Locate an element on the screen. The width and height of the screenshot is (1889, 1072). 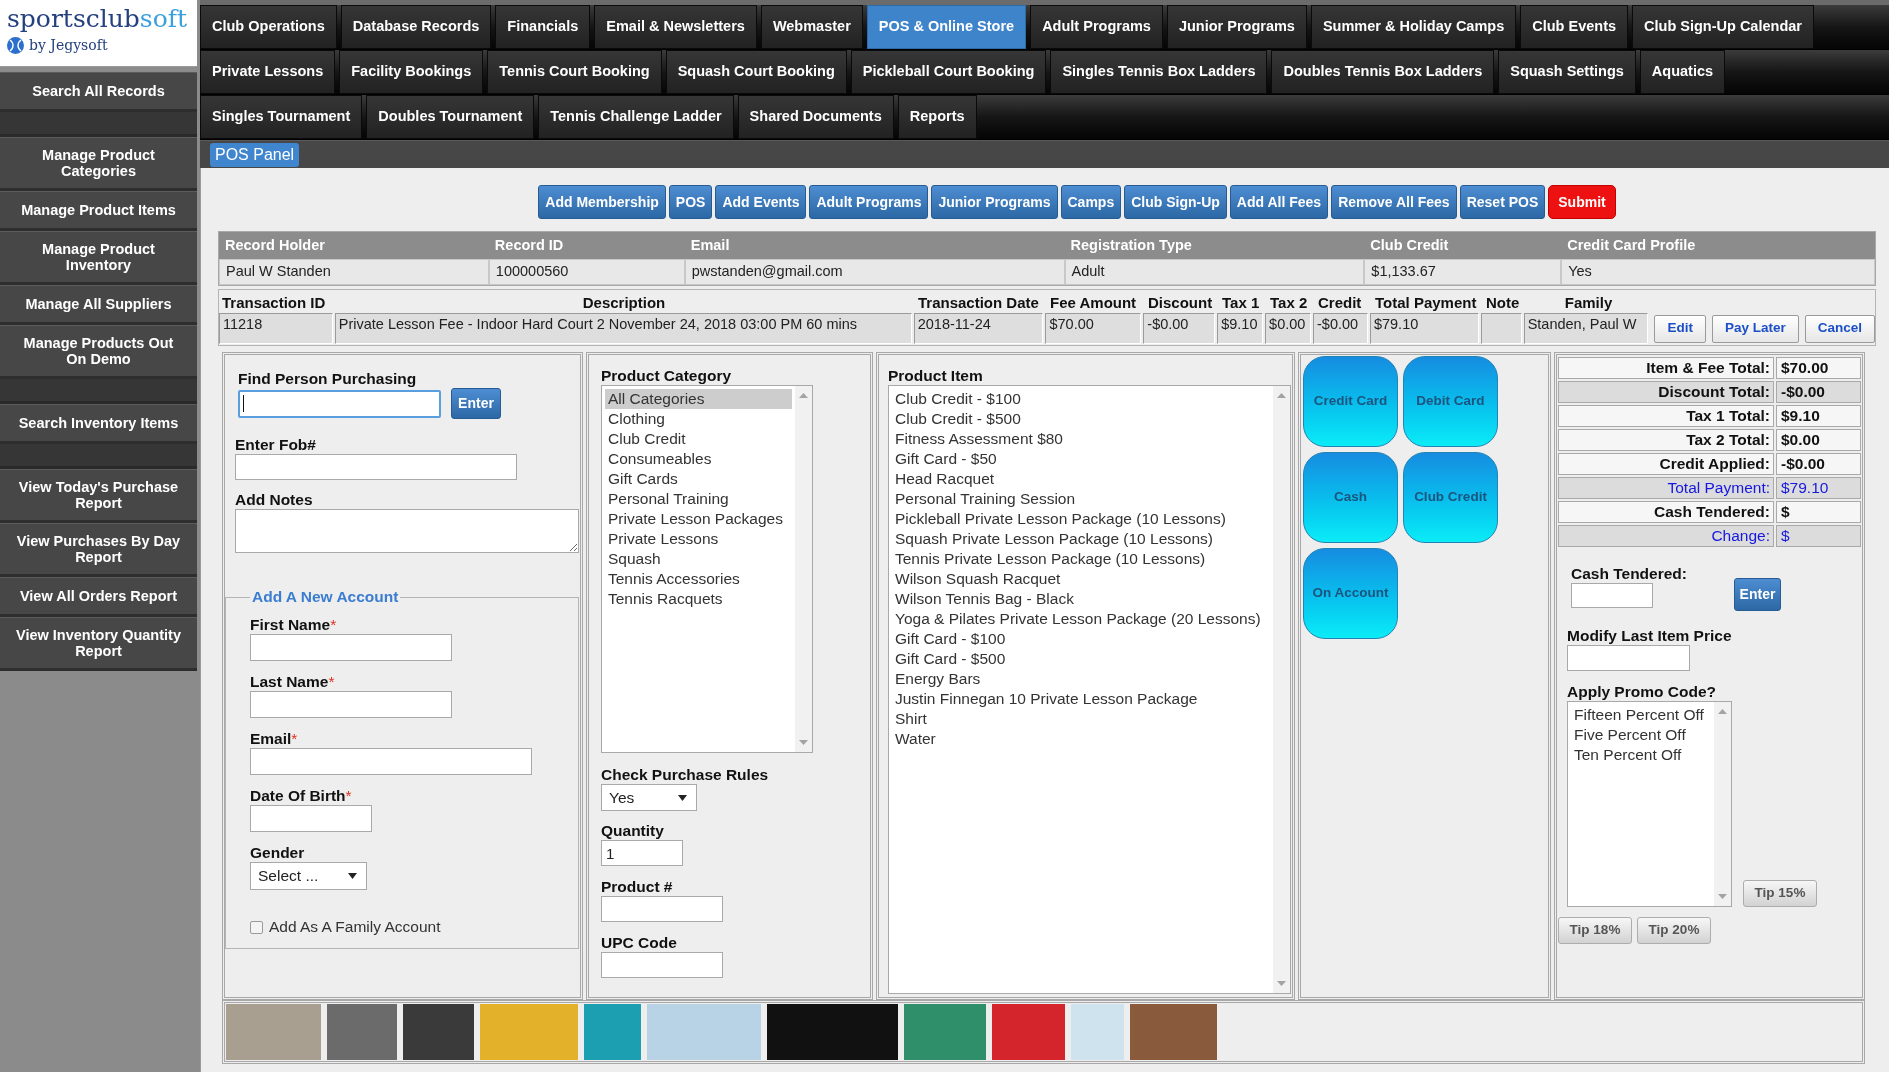
menu-tab: Squash Settings is located at coordinates (1567, 72).